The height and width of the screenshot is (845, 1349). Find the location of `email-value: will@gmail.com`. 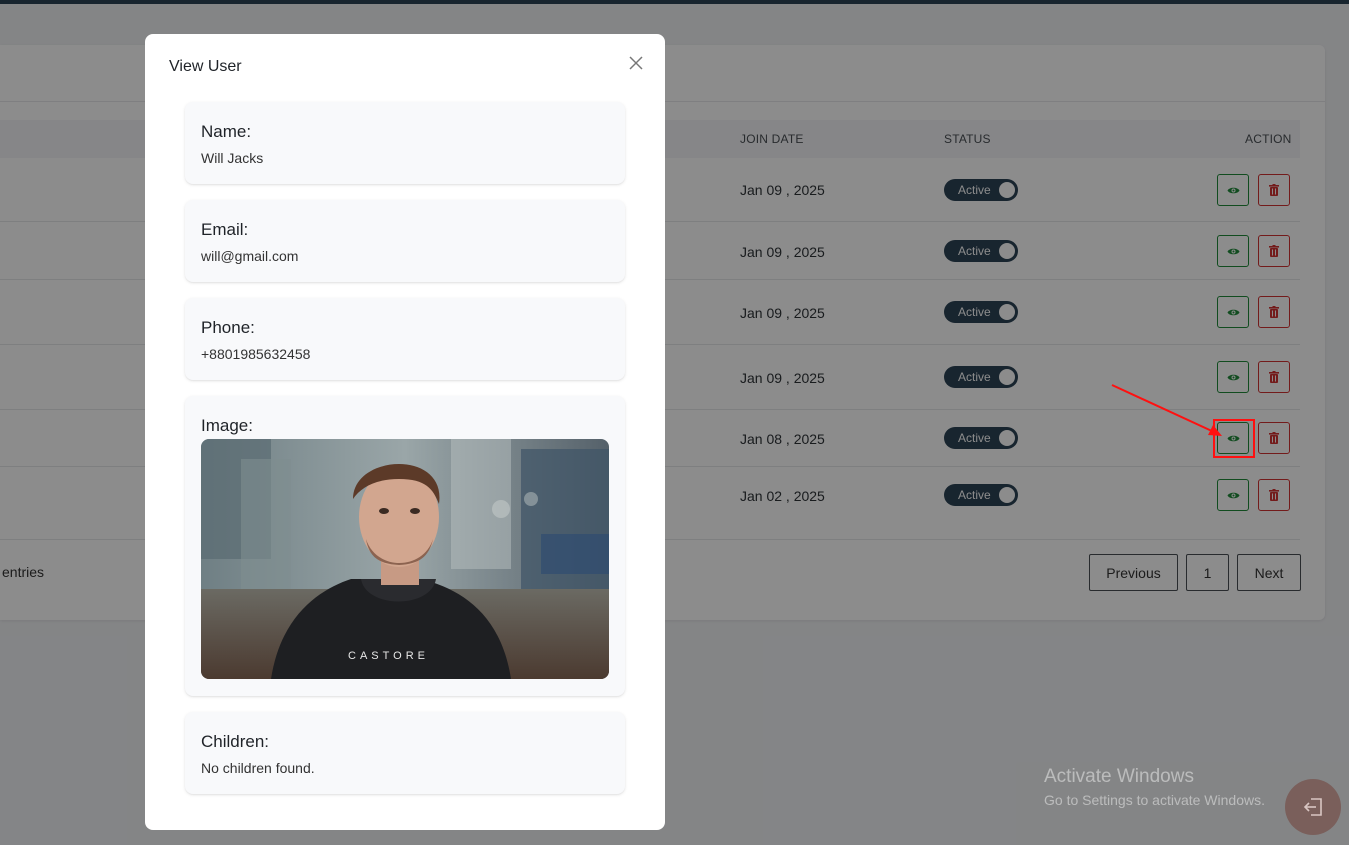

email-value: will@gmail.com is located at coordinates (250, 256).